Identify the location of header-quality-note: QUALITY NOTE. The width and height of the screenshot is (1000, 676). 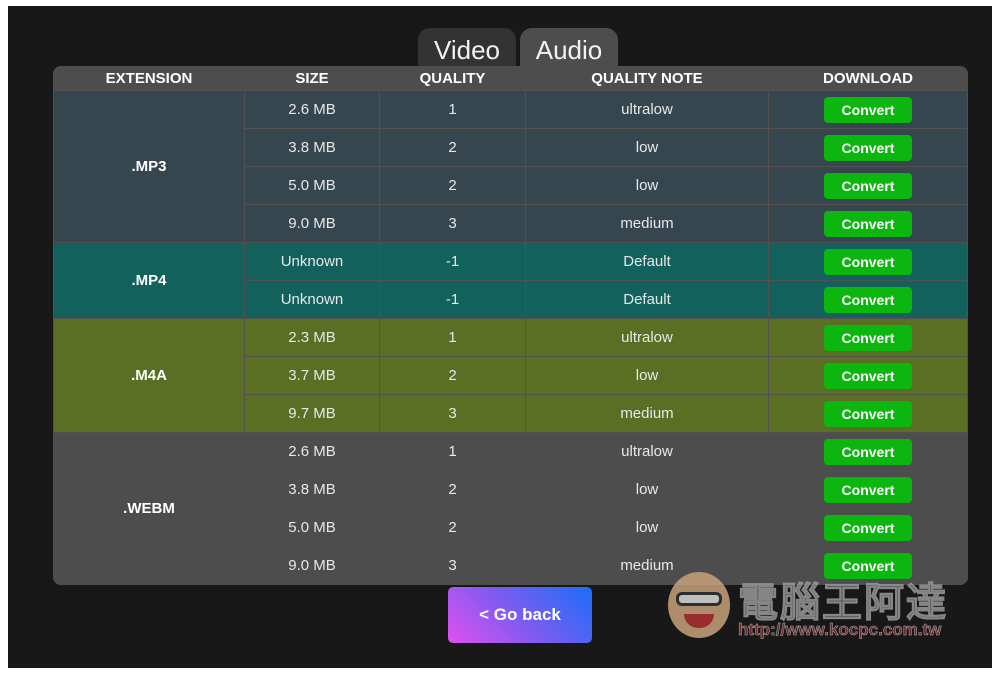
(647, 78).